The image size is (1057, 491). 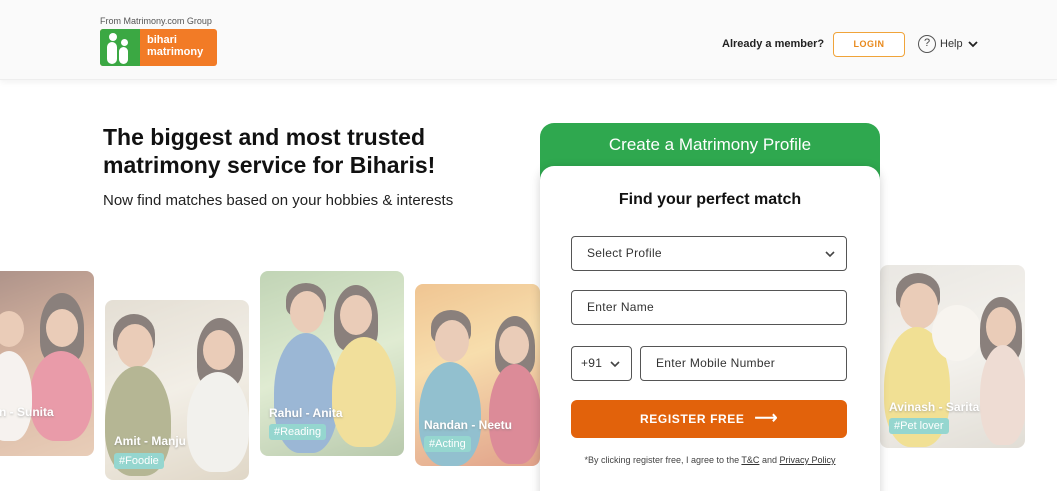 What do you see at coordinates (624, 253) in the screenshot?
I see `profile-select-value: Select Profile` at bounding box center [624, 253].